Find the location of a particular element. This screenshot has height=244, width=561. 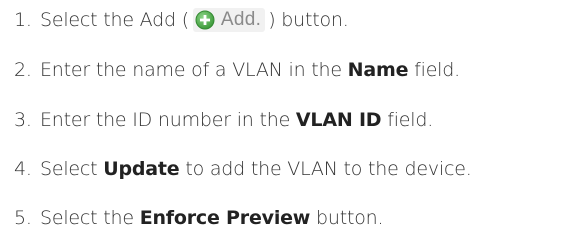

step-1: 1. Select the Add ( Add. ) button. is located at coordinates (181, 20).